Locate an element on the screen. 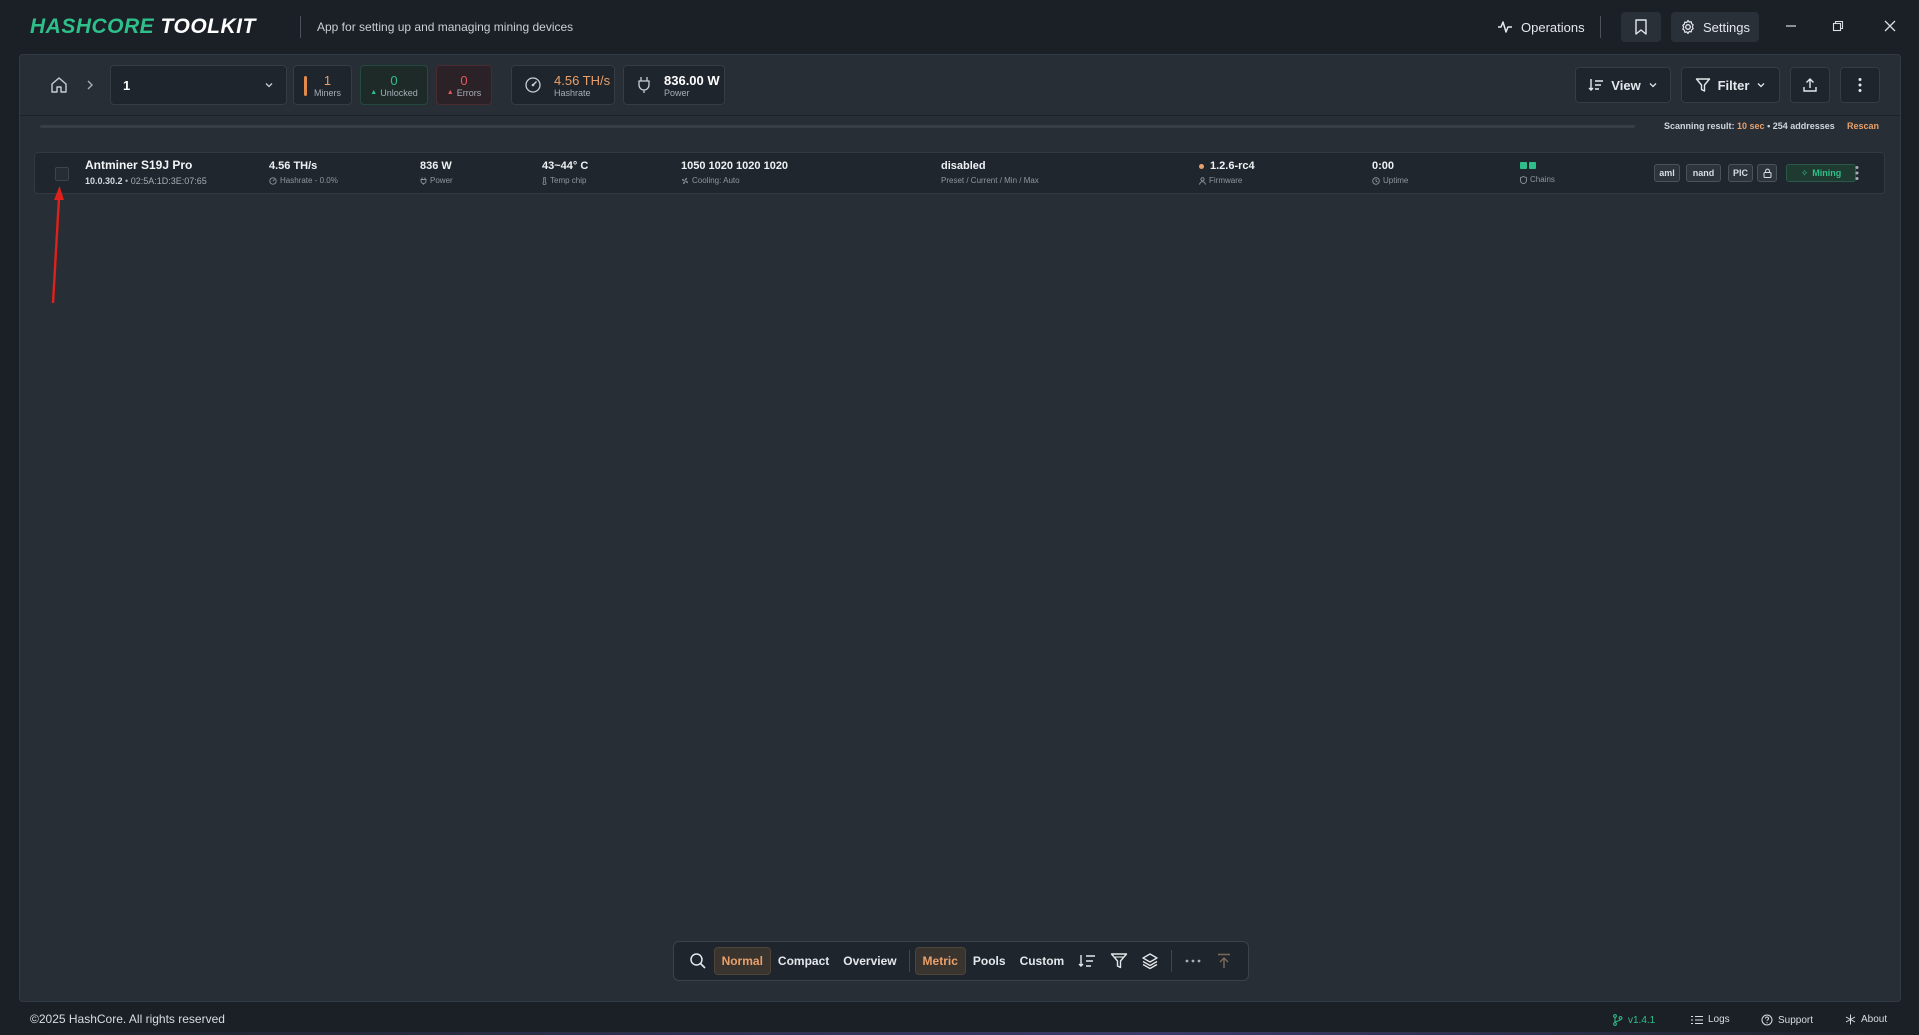 Image resolution: width=1919 pixels, height=1035 pixels. uptime-sub: Uptime is located at coordinates (1396, 180).